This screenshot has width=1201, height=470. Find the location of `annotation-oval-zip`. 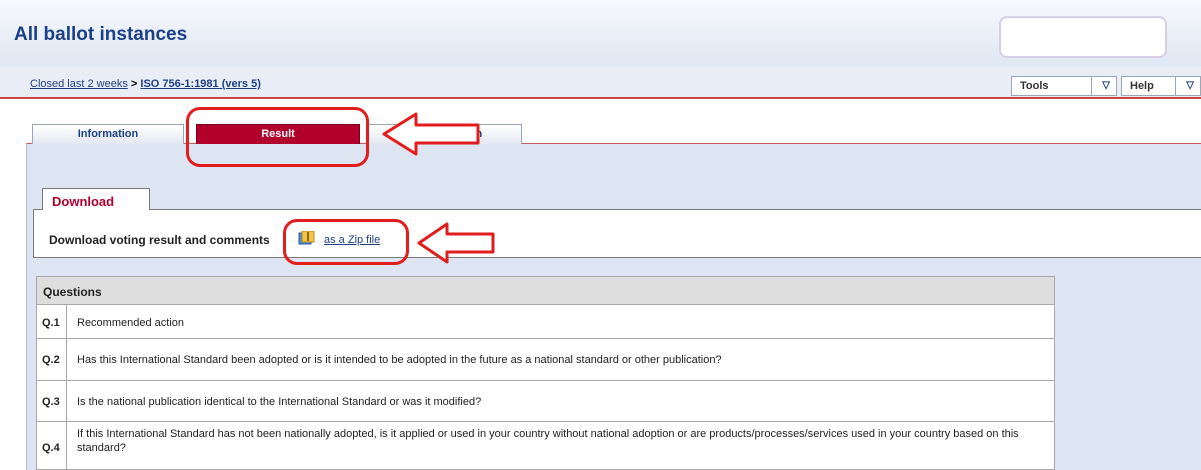

annotation-oval-zip is located at coordinates (346, 242).